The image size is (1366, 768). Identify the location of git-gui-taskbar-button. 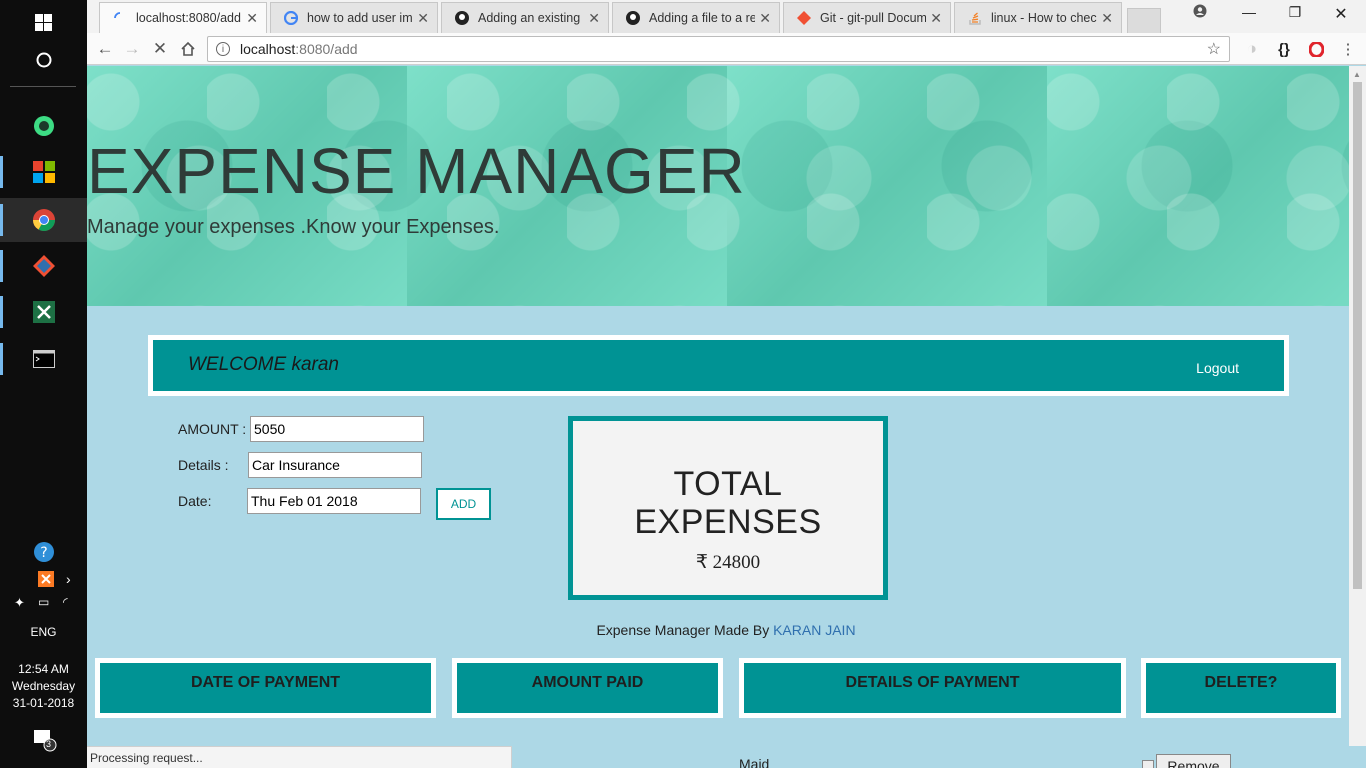
(43, 266).